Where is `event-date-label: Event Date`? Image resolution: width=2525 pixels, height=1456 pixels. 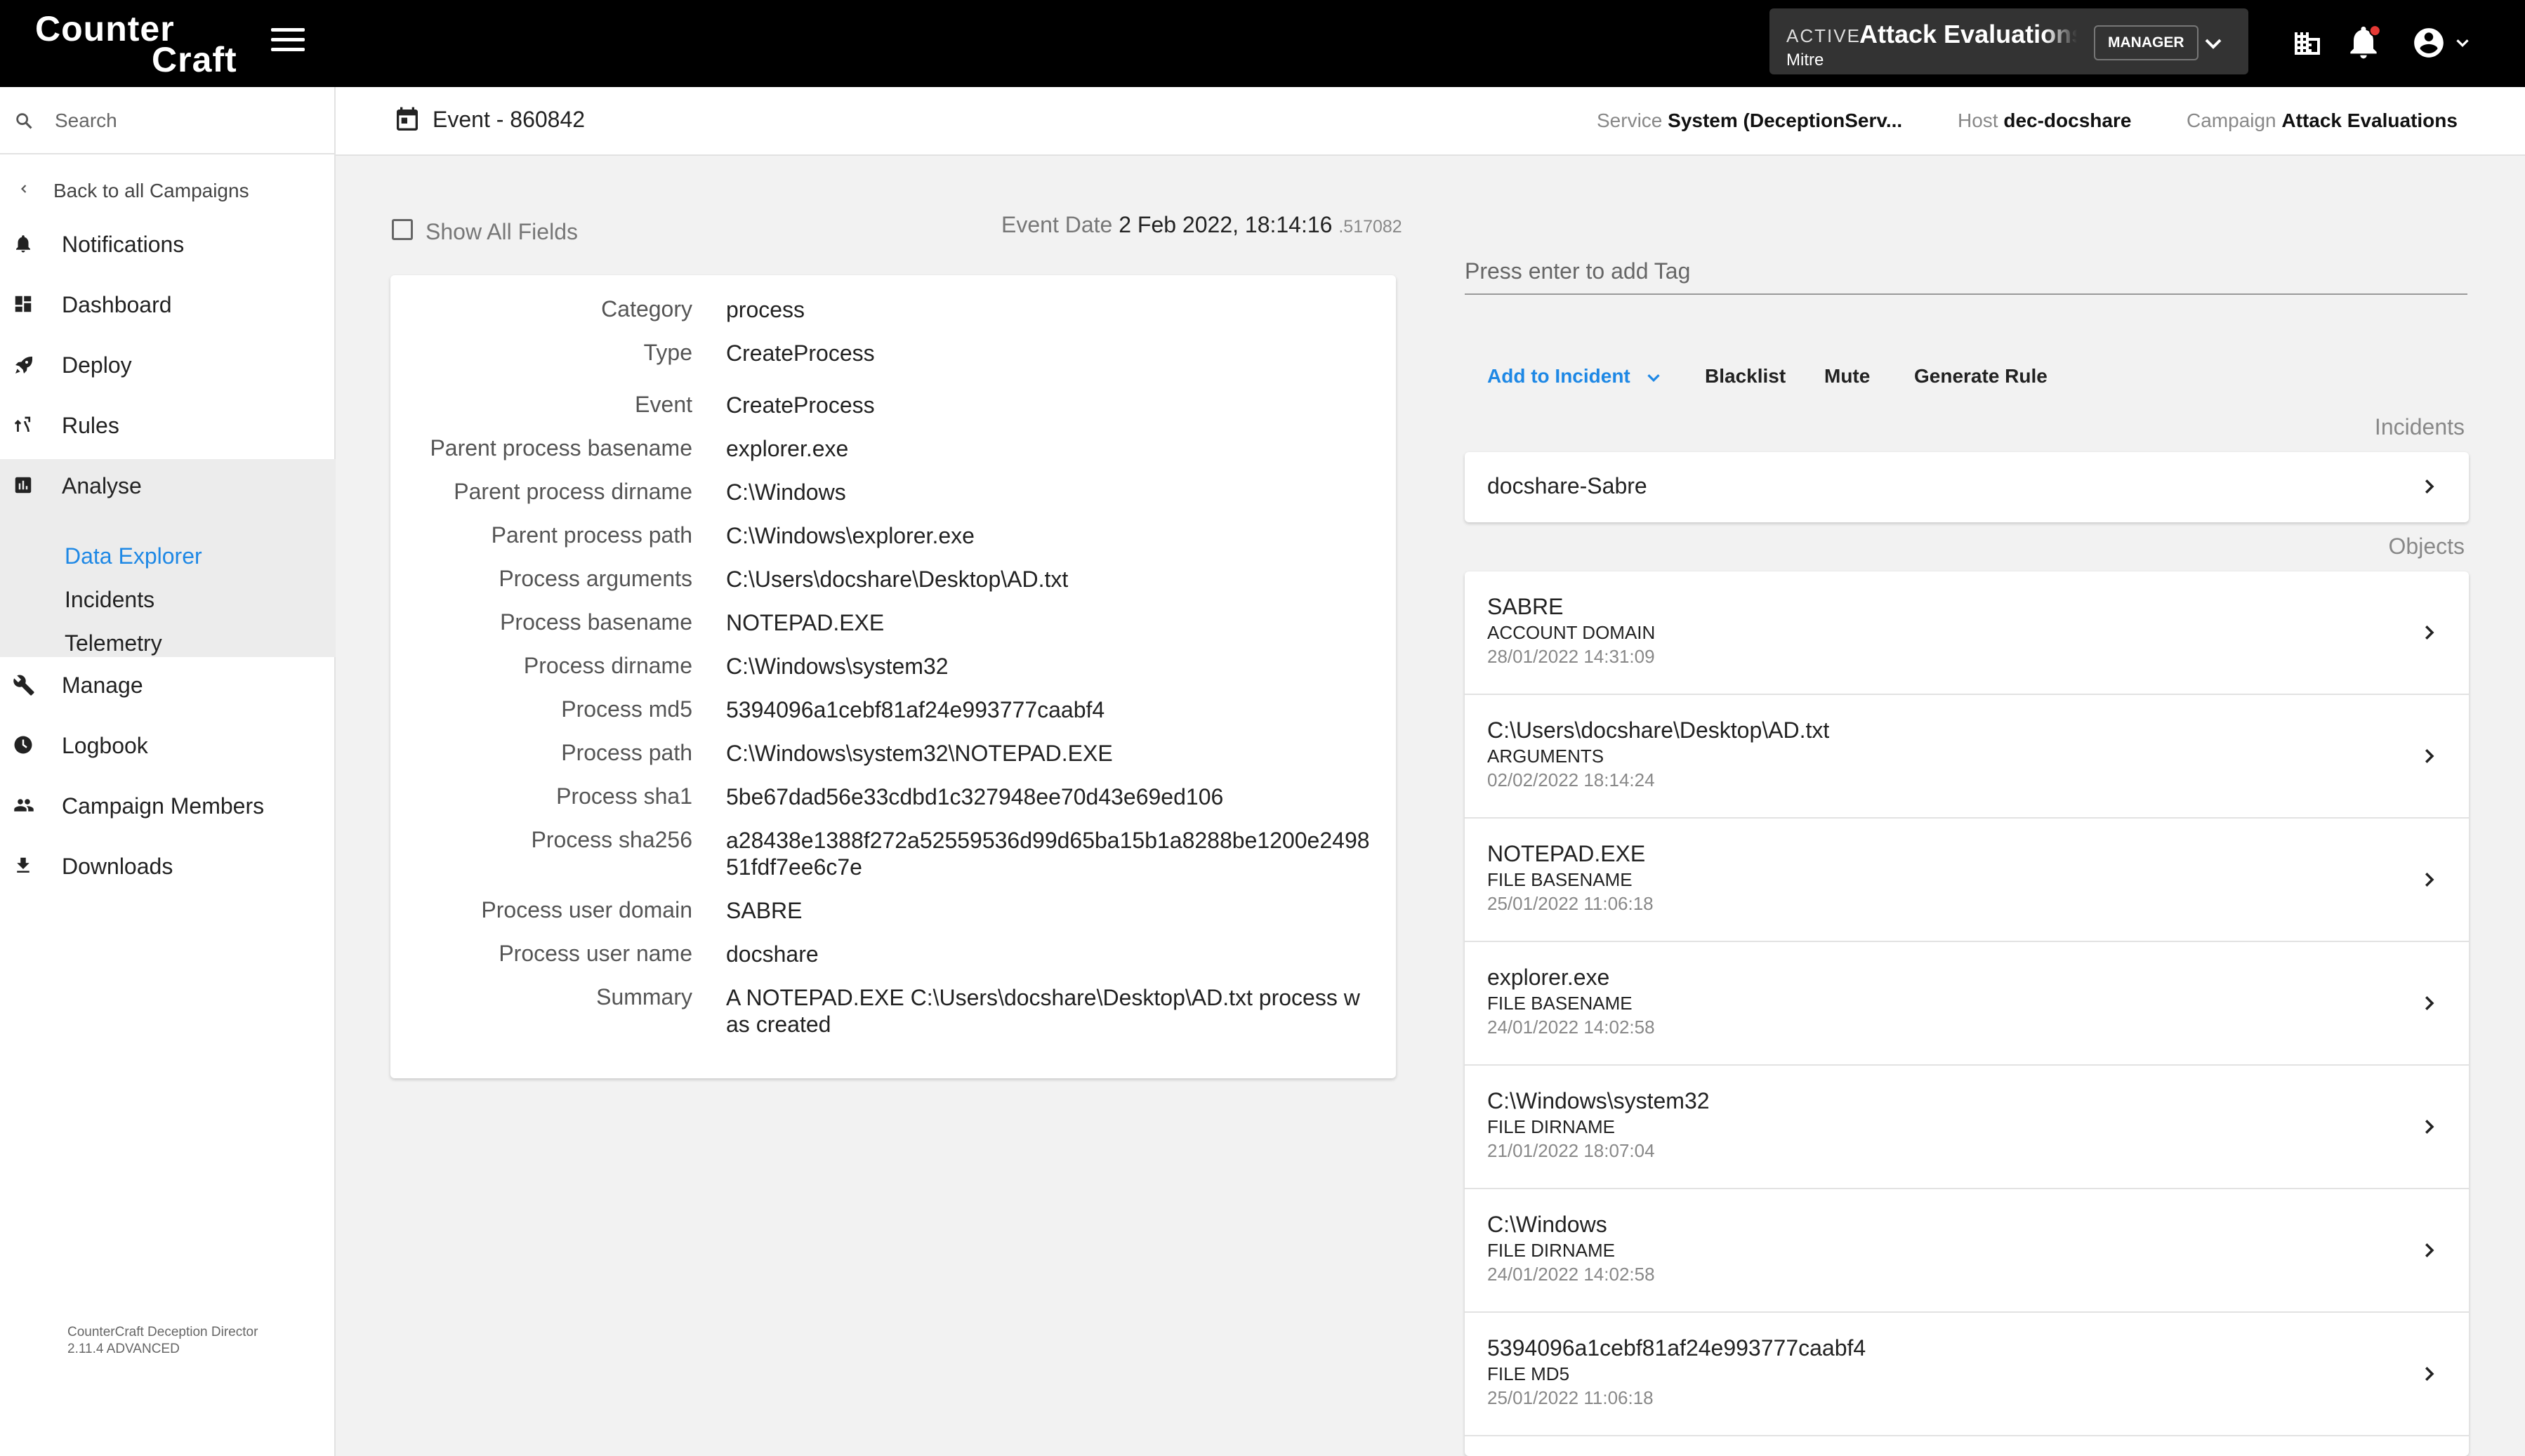
event-date-label: Event Date is located at coordinates (1057, 224).